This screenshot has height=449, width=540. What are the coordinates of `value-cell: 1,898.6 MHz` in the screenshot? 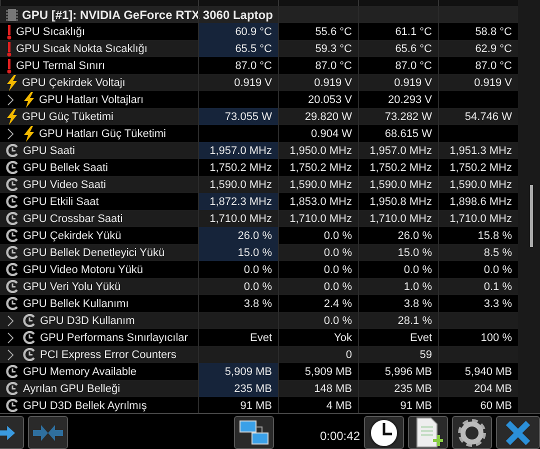 It's located at (481, 202).